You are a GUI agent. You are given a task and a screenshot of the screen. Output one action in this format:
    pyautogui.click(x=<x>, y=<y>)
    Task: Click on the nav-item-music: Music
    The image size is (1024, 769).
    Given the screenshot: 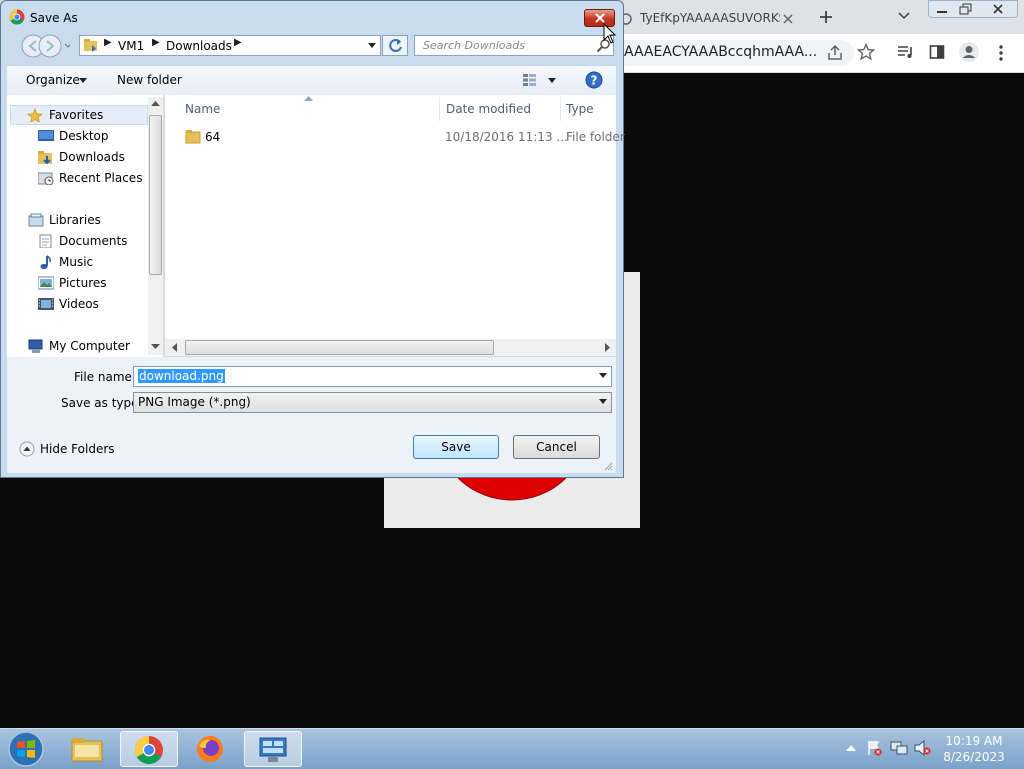 What is the action you would take?
    pyautogui.click(x=93, y=262)
    